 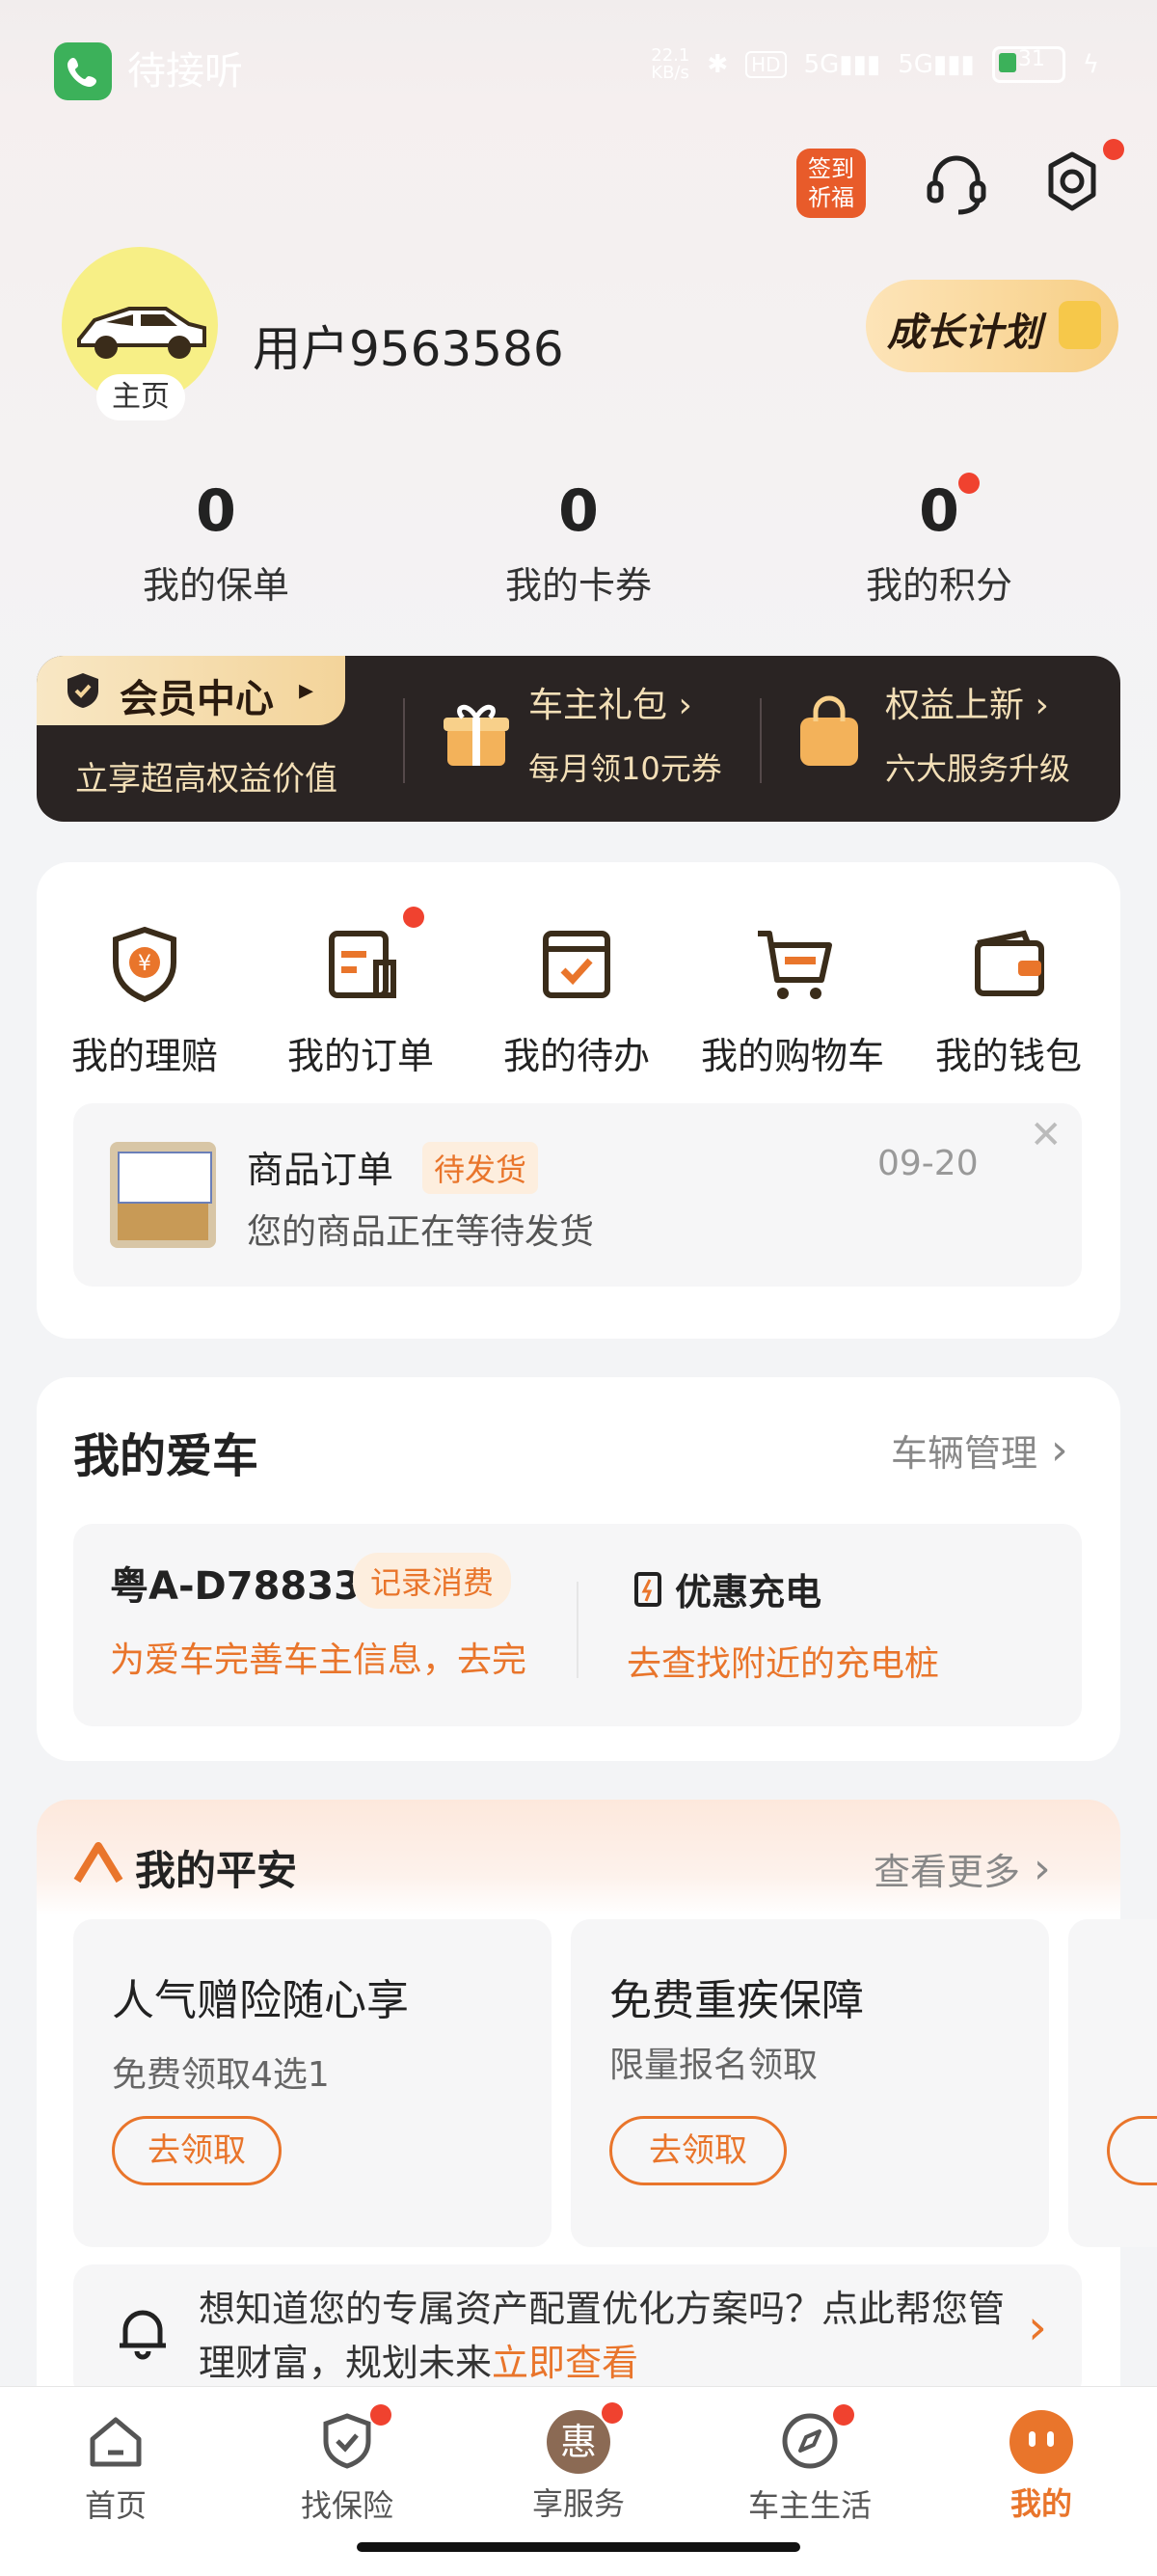 I want to click on car-box-divider, so click(x=577, y=1630).